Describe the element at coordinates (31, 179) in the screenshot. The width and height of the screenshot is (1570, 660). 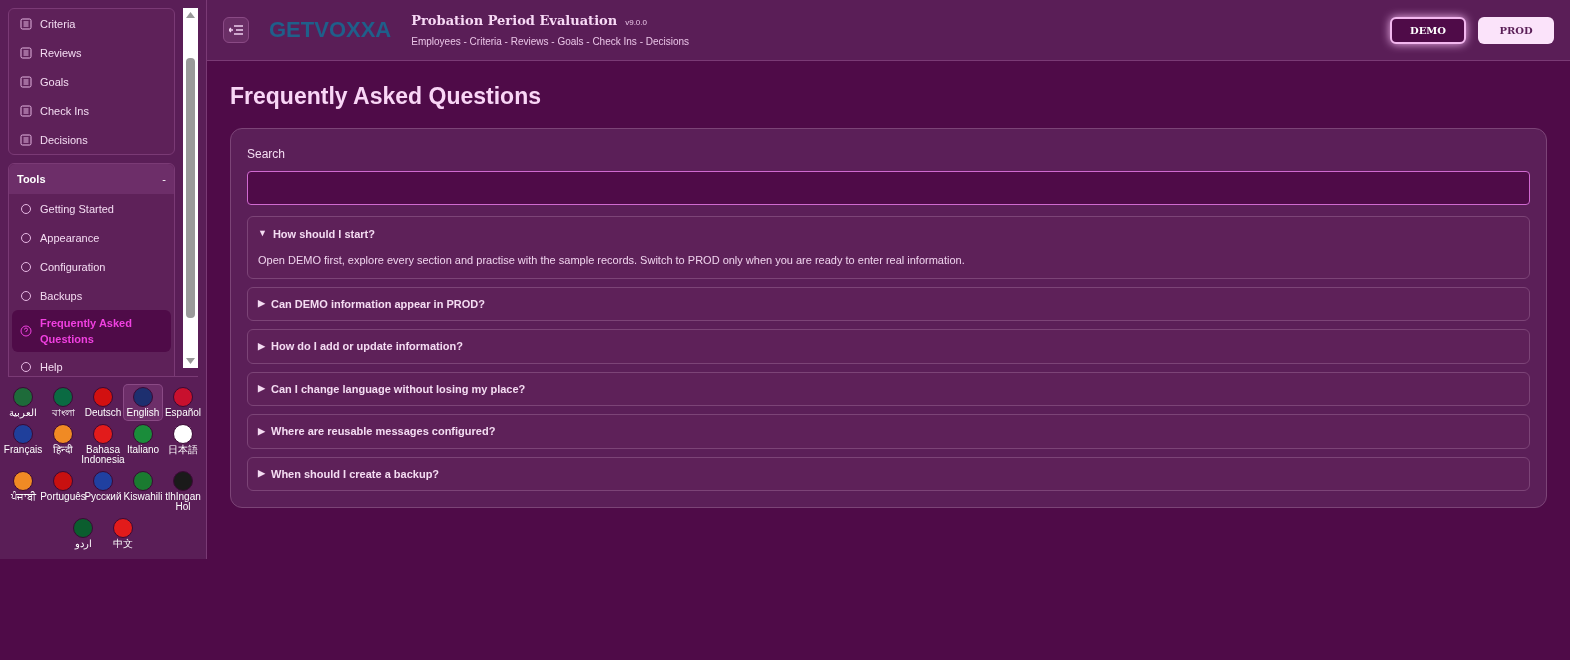
I see `section-title: Tools` at that location.